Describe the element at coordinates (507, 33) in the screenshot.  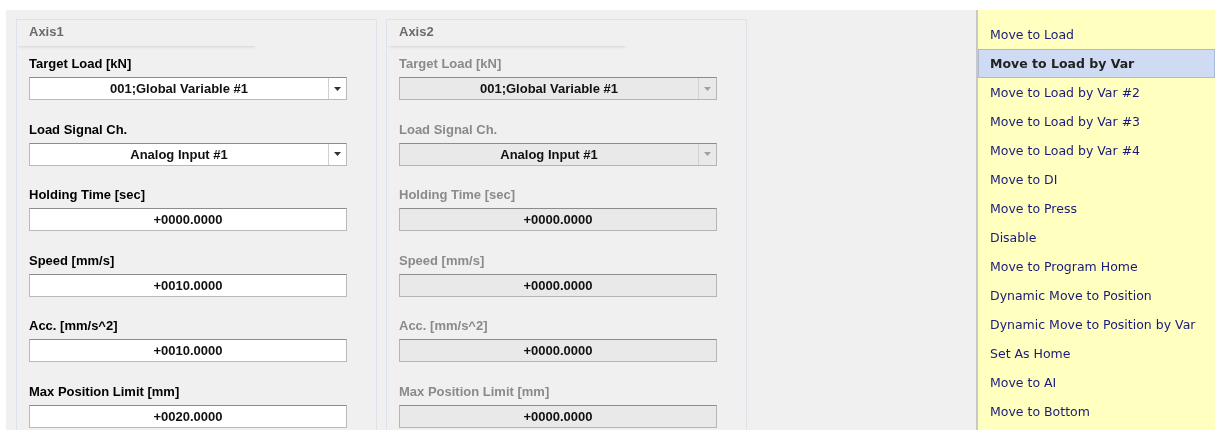
I see `group-title: Axis2` at that location.